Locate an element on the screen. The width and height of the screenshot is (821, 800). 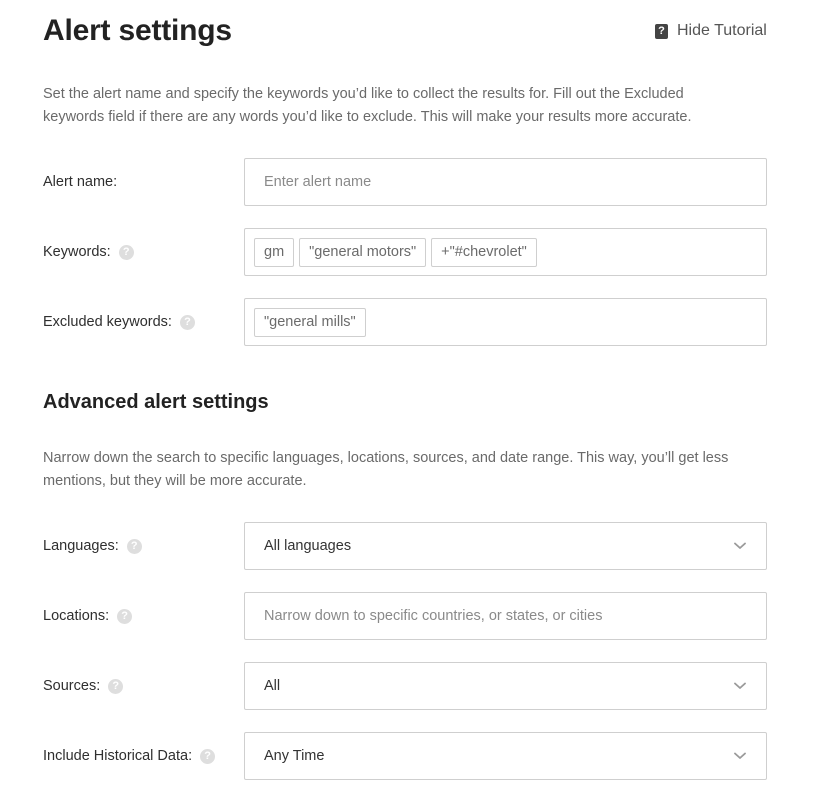
locations-label: Locations: is located at coordinates (76, 616).